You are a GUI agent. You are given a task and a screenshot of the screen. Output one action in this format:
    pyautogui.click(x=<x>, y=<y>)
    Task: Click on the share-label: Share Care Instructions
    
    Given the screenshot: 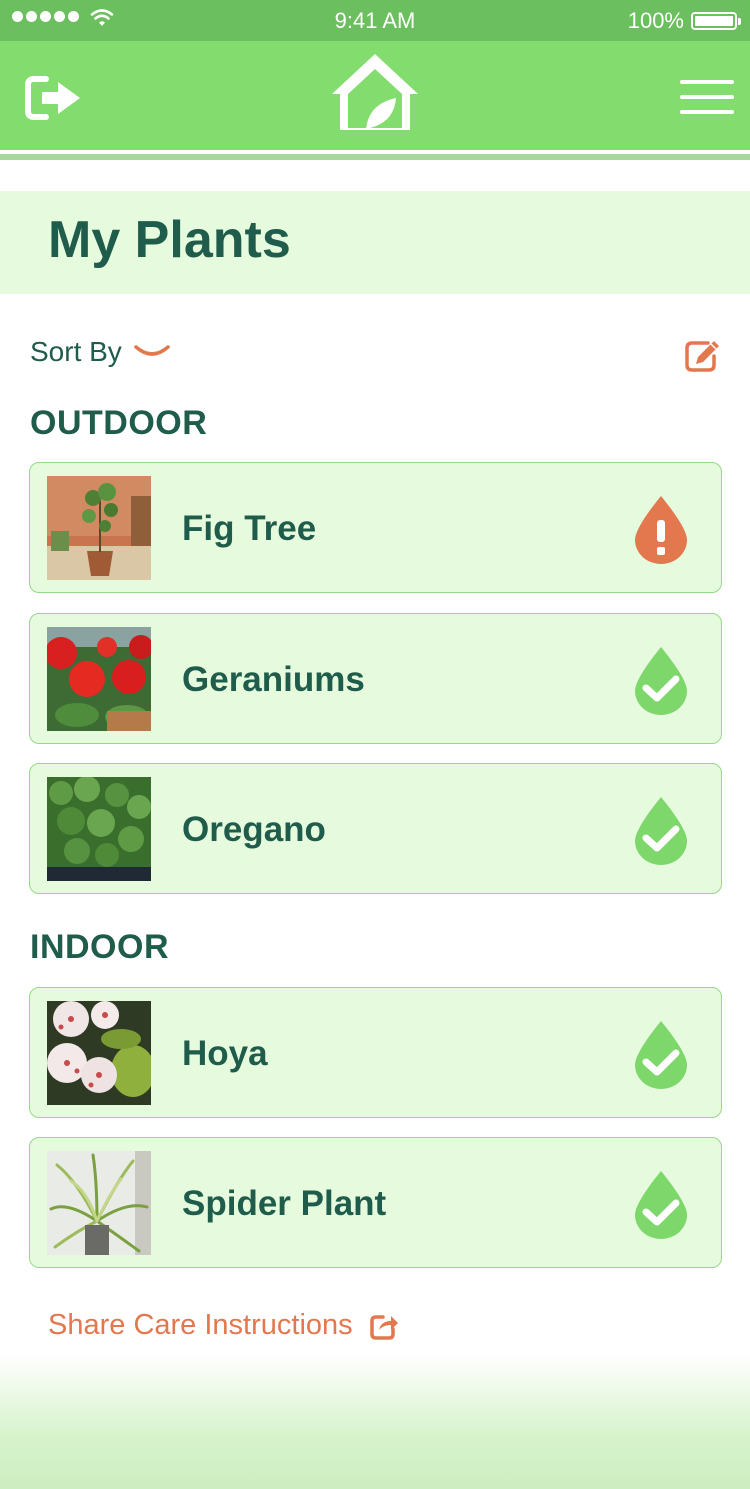 What is the action you would take?
    pyautogui.click(x=200, y=1325)
    